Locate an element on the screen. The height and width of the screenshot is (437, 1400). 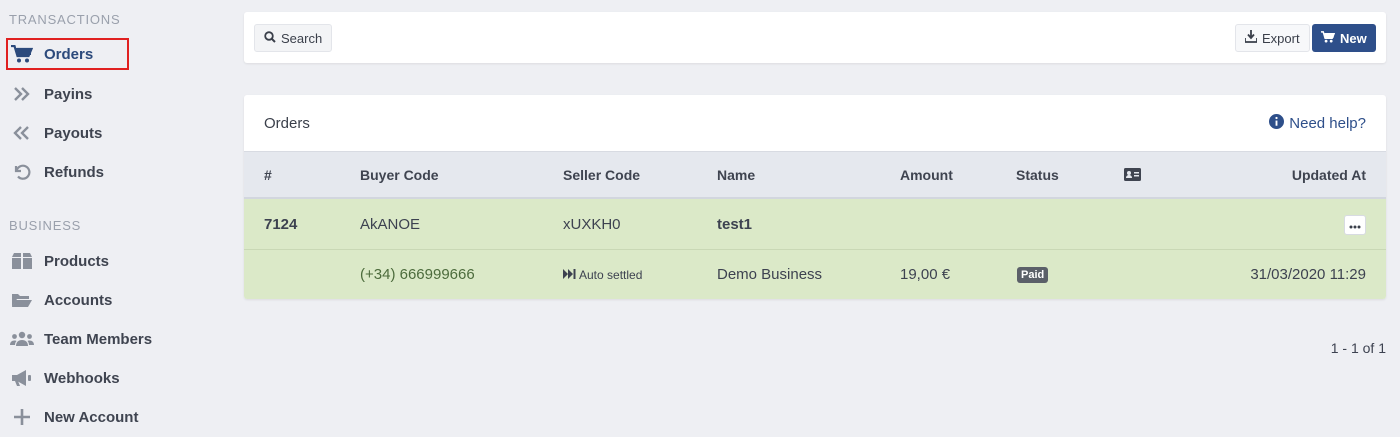
toolbar: Search Export New is located at coordinates (815, 37).